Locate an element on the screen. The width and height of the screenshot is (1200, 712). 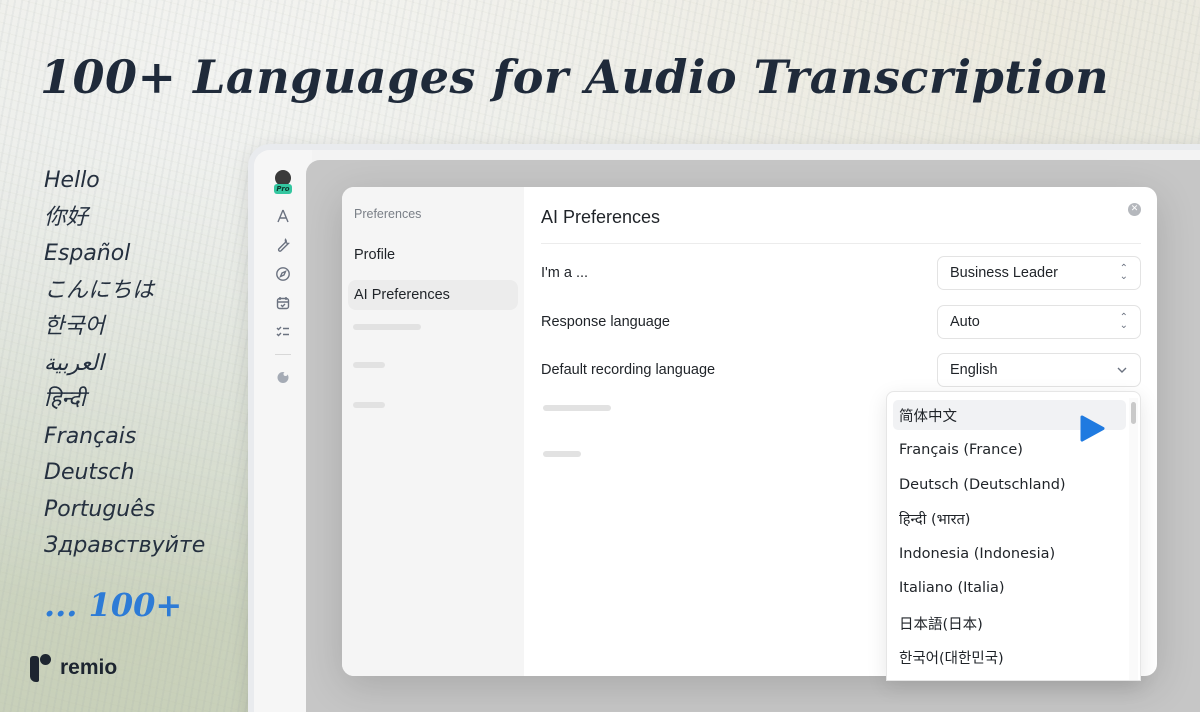
setting-label: Response language is located at coordinates (605, 322).